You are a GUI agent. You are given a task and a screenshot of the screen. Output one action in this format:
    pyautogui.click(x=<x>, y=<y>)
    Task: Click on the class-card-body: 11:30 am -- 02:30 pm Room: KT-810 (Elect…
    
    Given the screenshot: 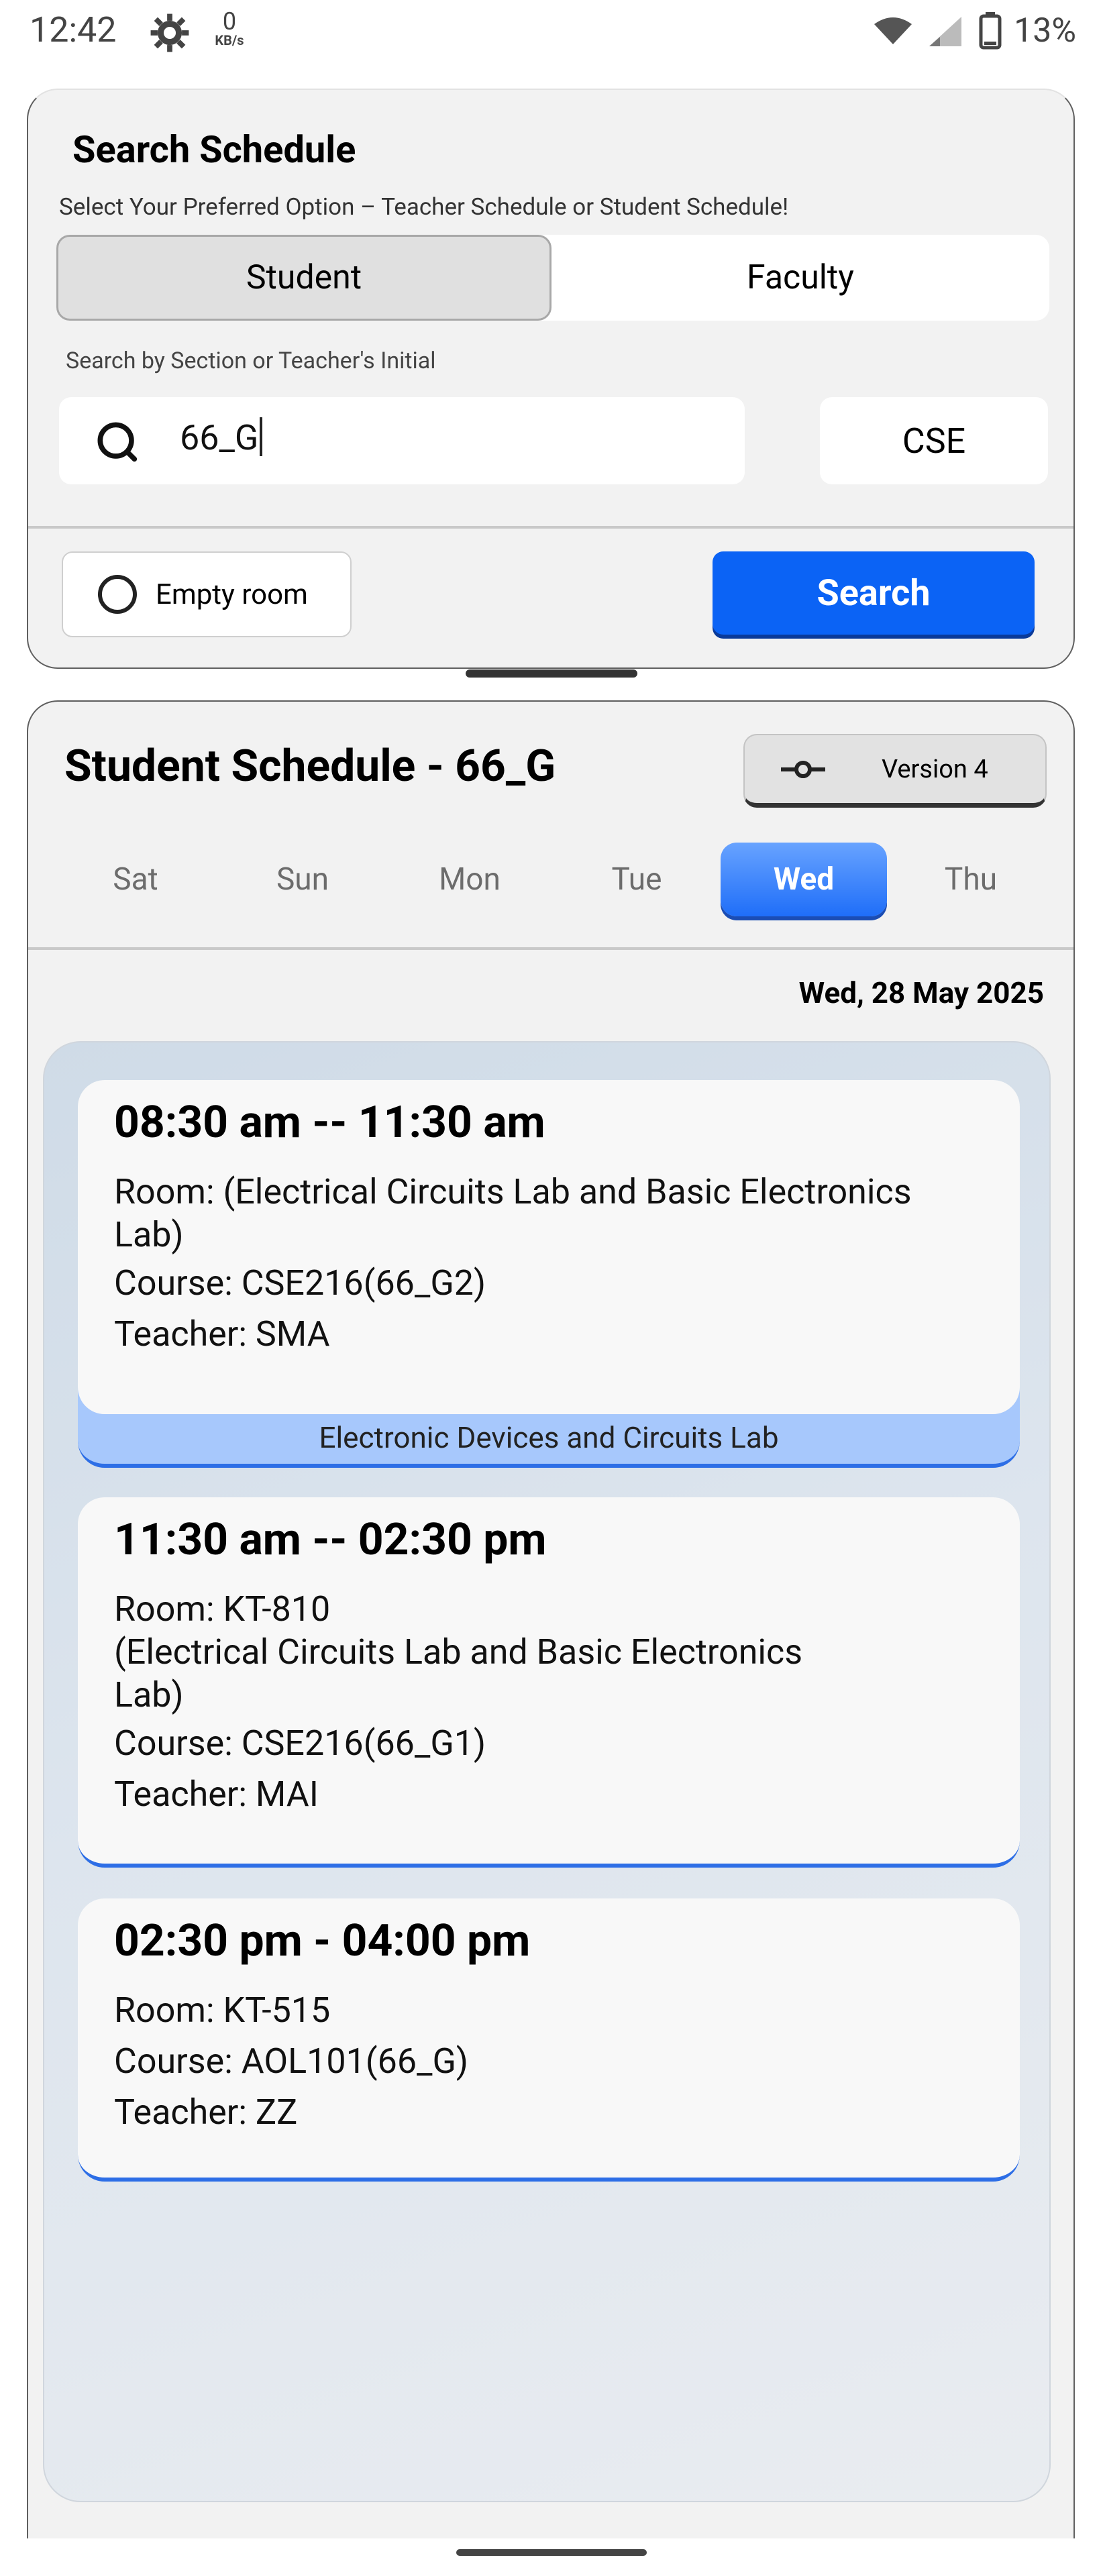 What is the action you would take?
    pyautogui.click(x=549, y=1682)
    